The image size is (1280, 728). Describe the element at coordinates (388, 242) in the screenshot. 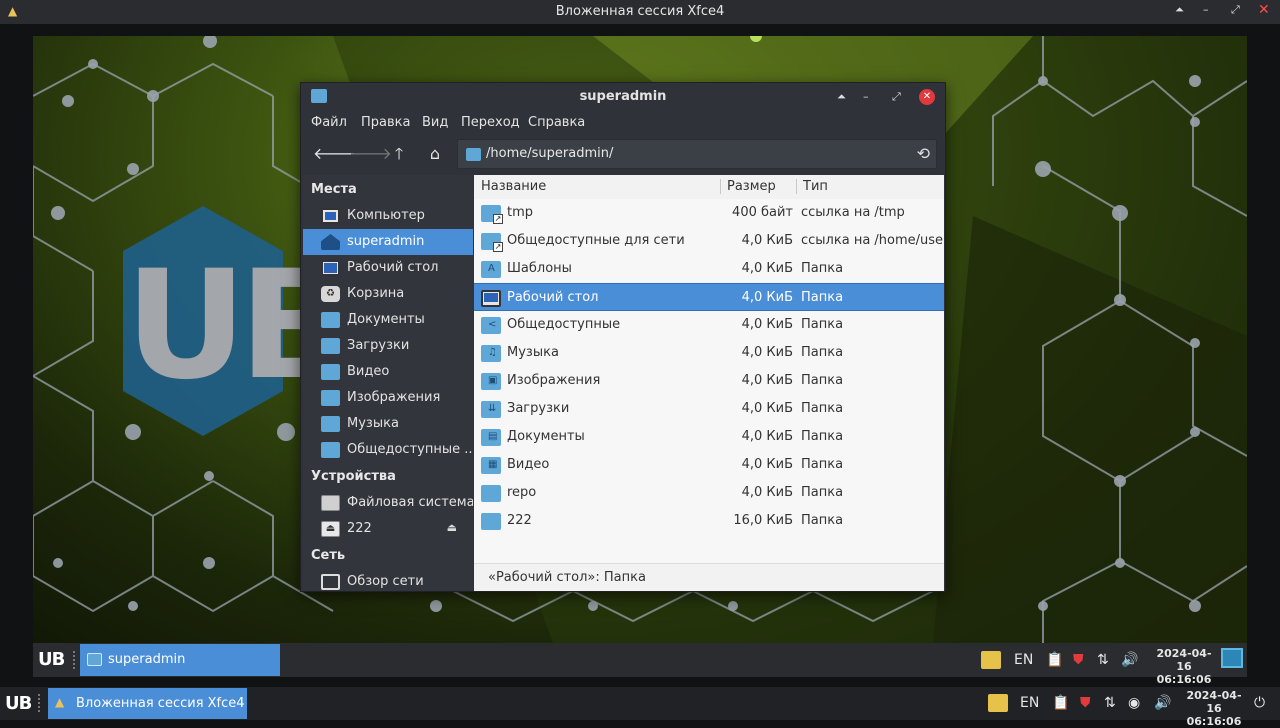

I see `sidebar-item-home: superadmin` at that location.